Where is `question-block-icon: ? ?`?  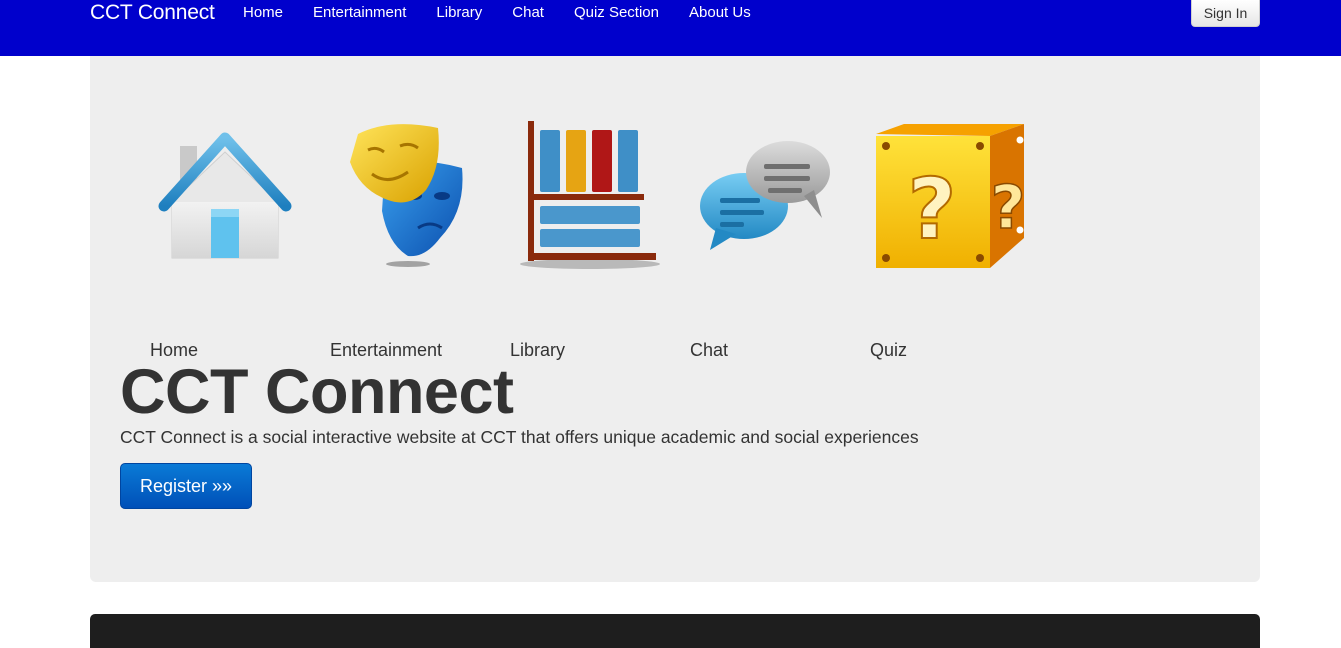
question-block-icon: ? ? is located at coordinates (951, 196).